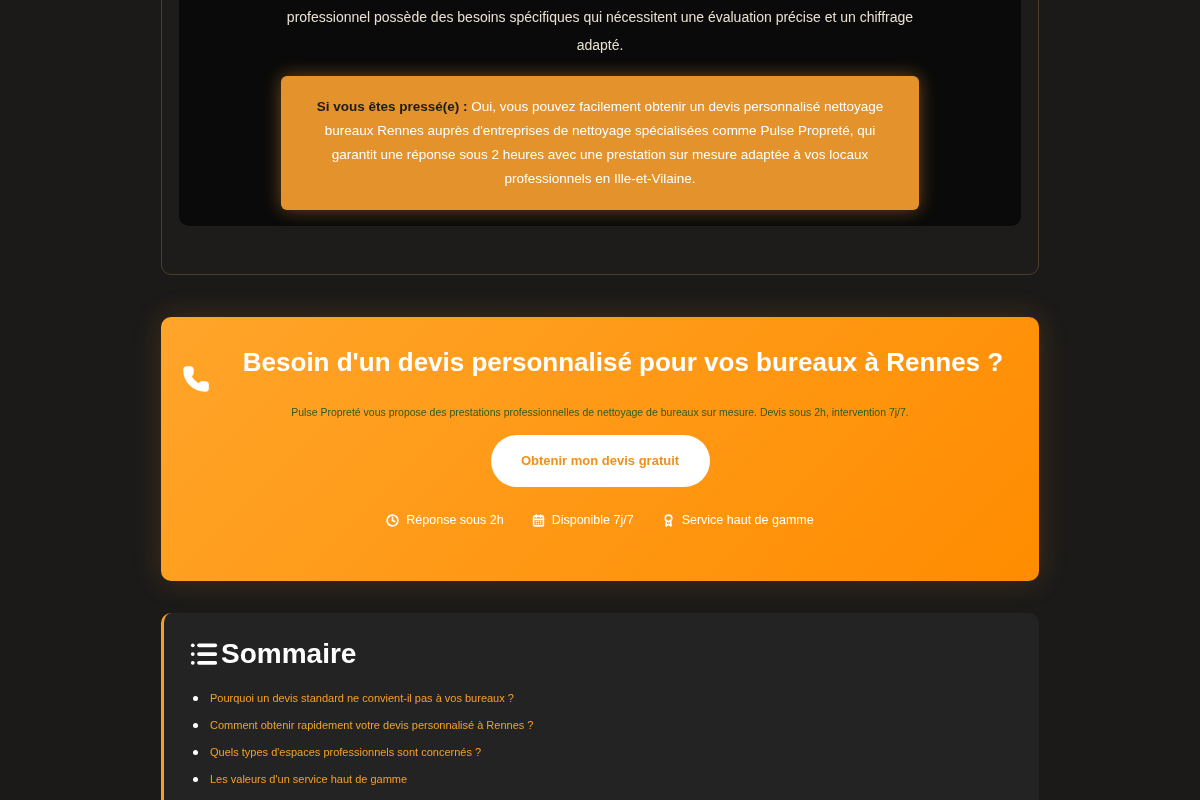  I want to click on summary-link: Comment obtenir rapidement votre devis personnalisé à Rennes ?, so click(372, 725).